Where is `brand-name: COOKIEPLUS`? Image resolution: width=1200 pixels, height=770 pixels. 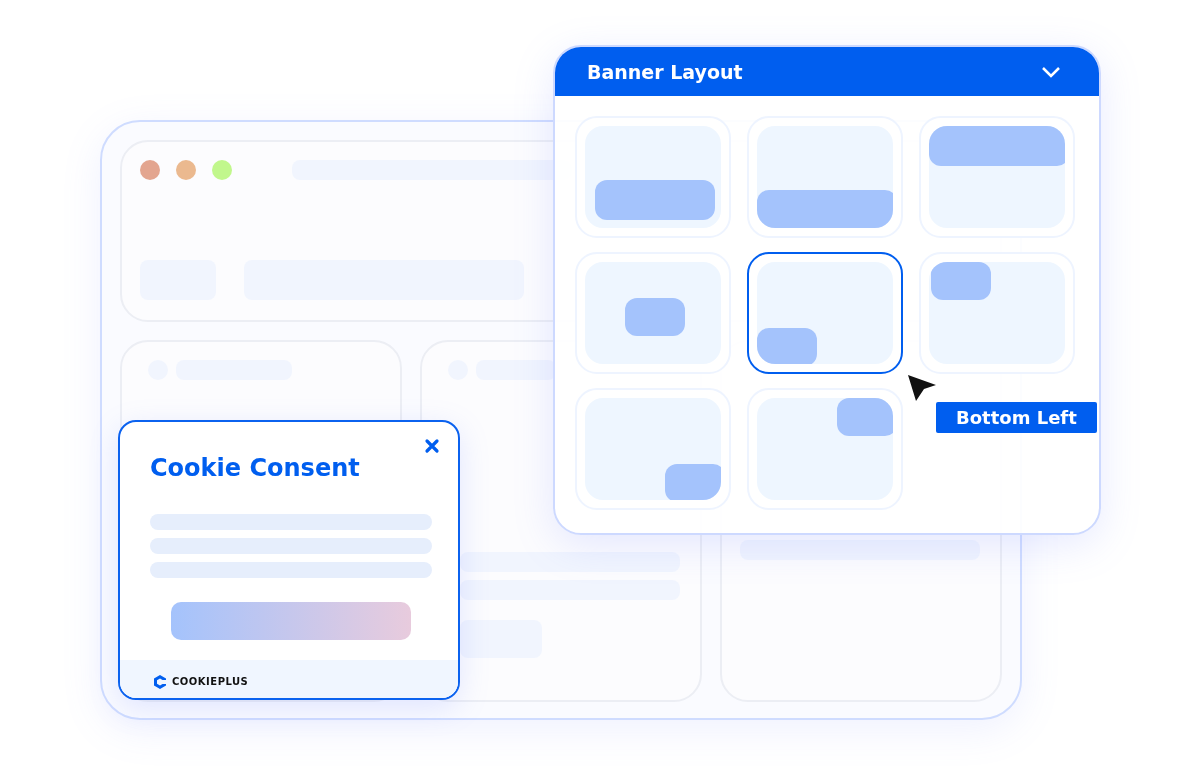
brand-name: COOKIEPLUS is located at coordinates (210, 681).